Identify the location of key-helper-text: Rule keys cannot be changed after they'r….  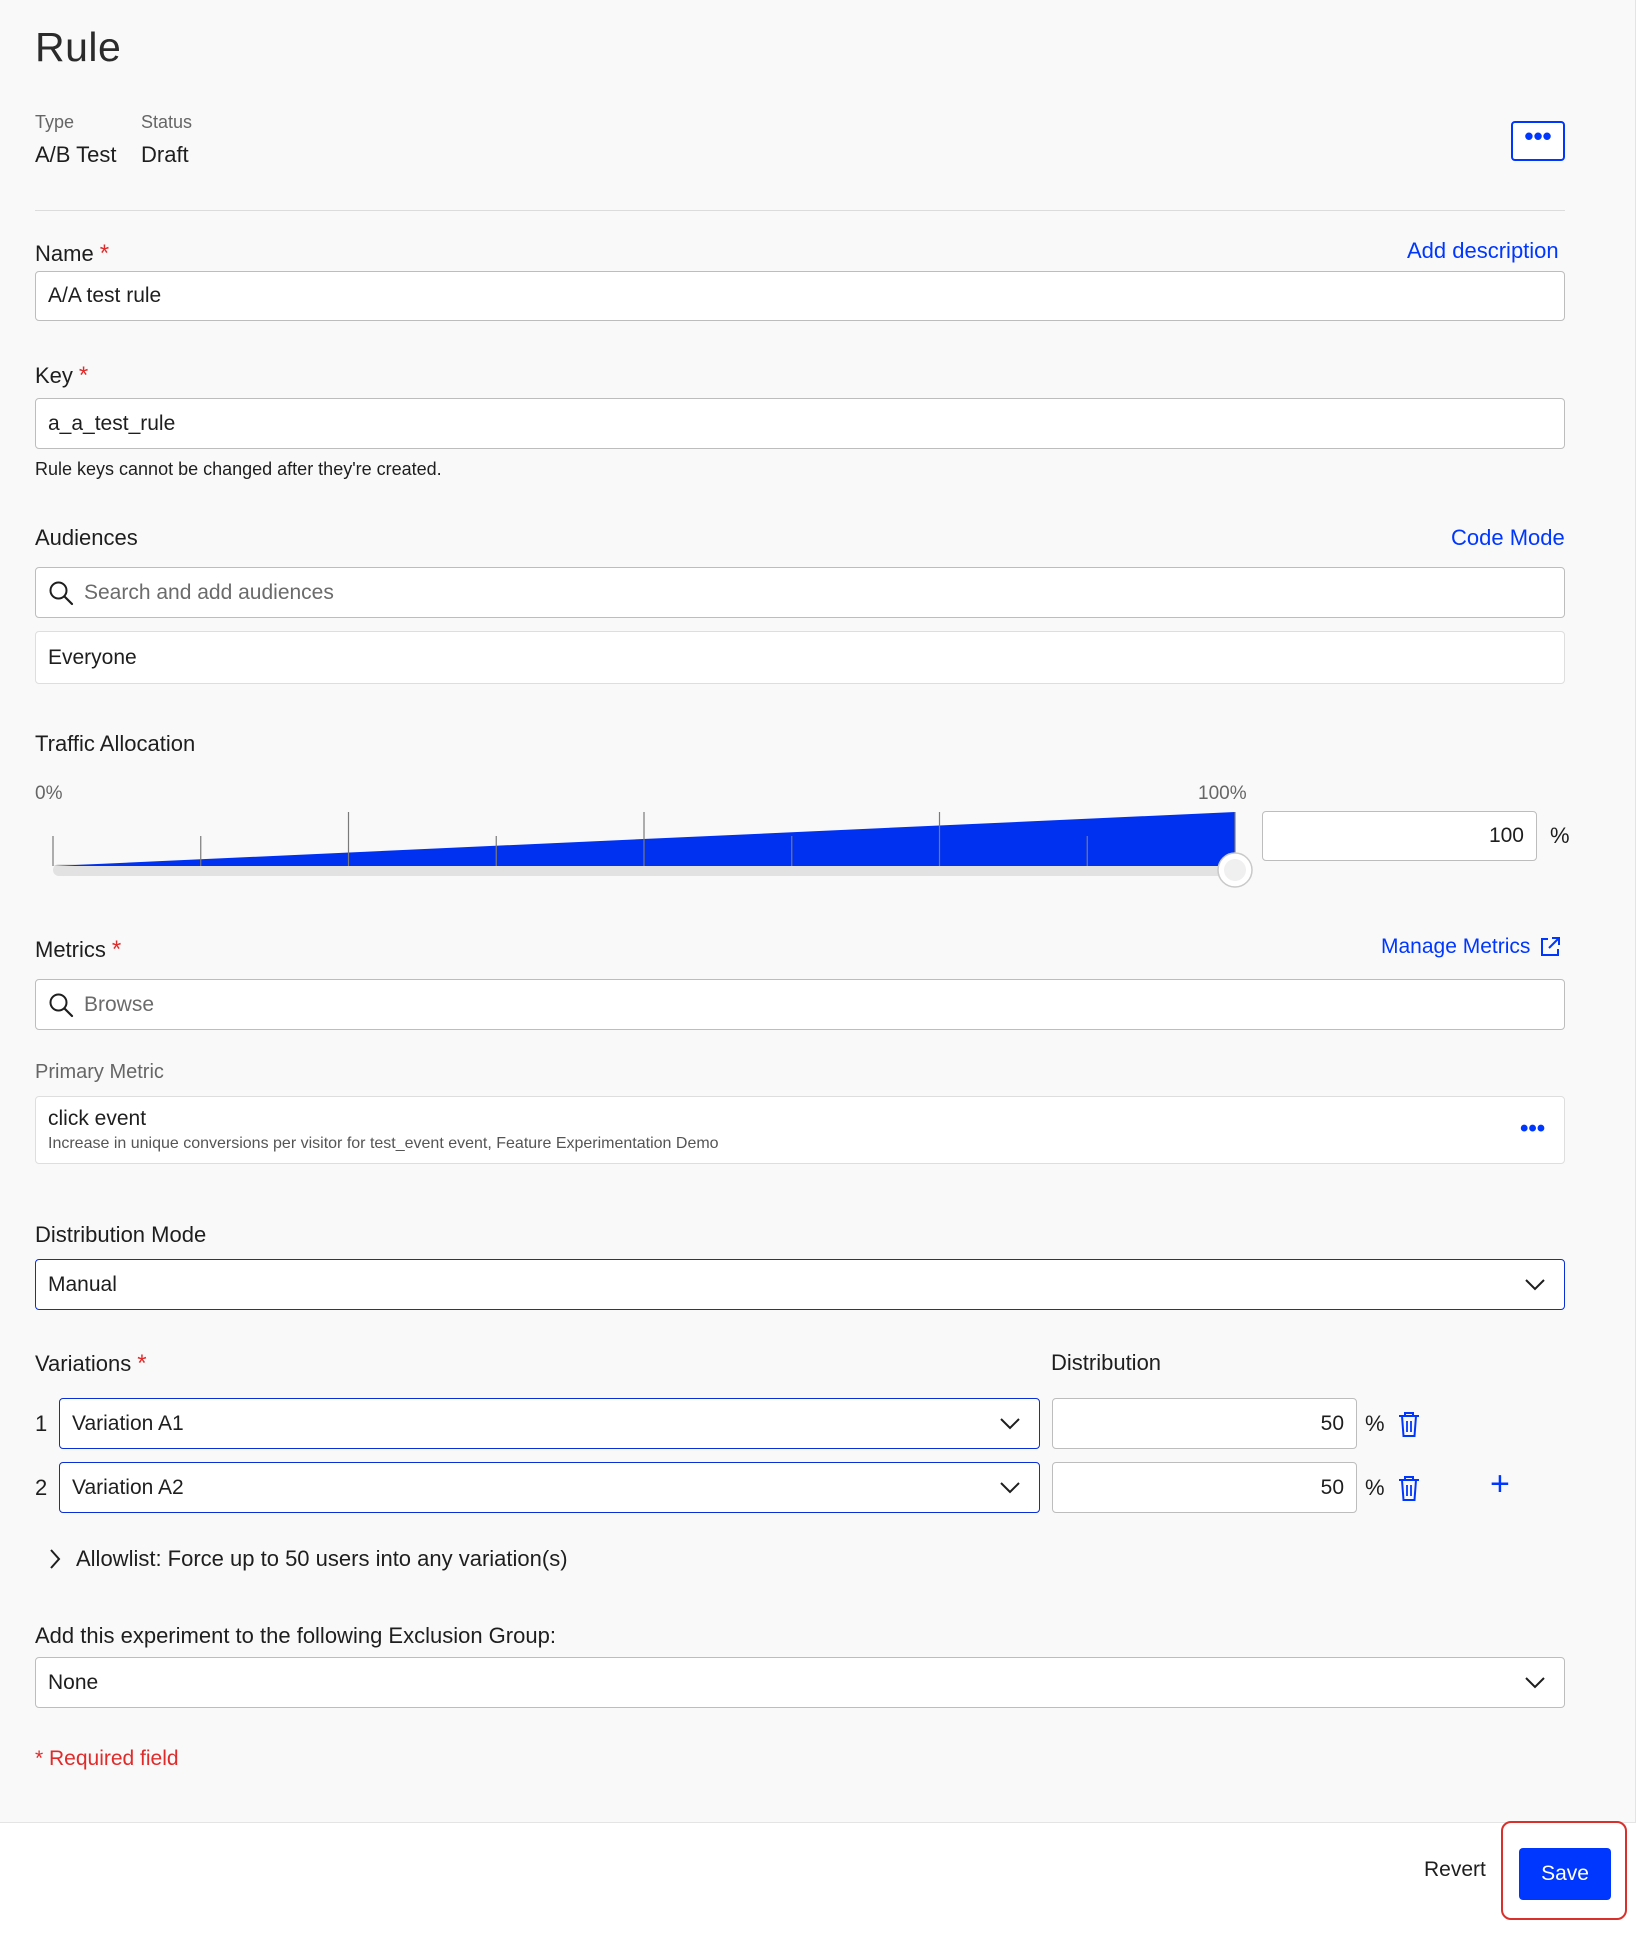
(238, 469).